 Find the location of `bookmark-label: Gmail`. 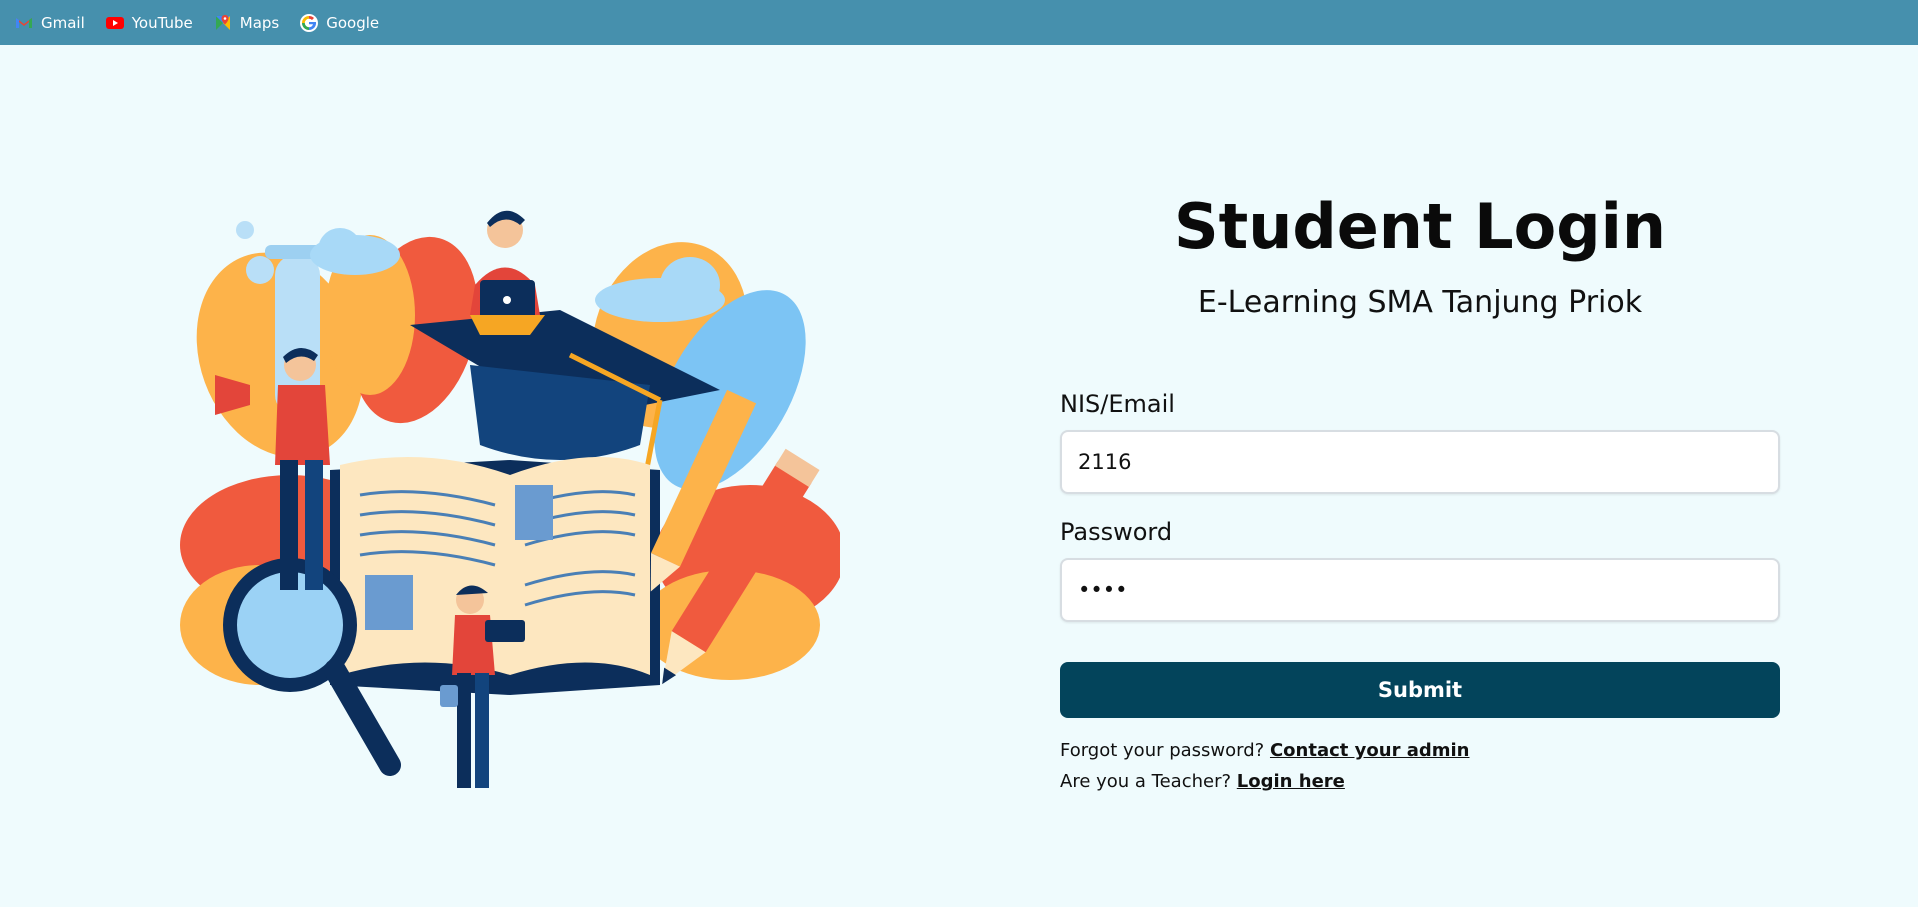

bookmark-label: Gmail is located at coordinates (63, 22).